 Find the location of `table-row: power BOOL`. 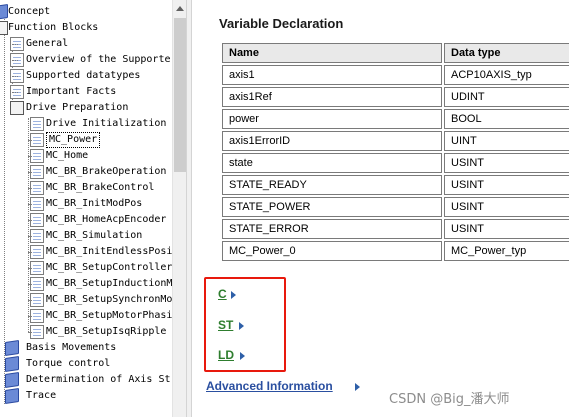

table-row: power BOOL is located at coordinates (395, 119).